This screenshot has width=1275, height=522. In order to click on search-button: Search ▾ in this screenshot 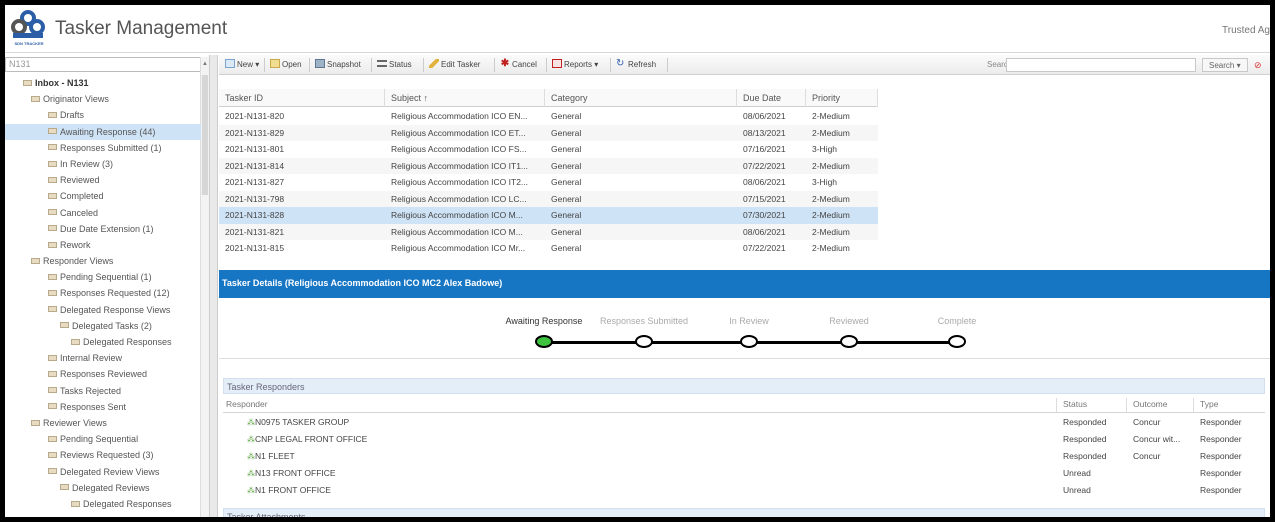, I will do `click(1225, 65)`.